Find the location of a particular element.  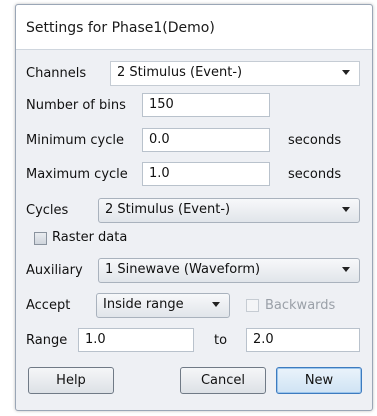

number-of-bins-field: 150 is located at coordinates (206, 105).